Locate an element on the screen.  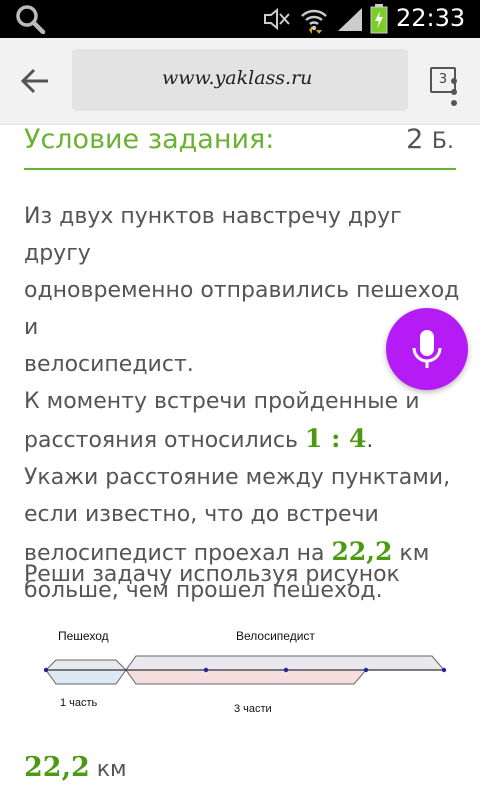
search-icon is located at coordinates (31, 19).